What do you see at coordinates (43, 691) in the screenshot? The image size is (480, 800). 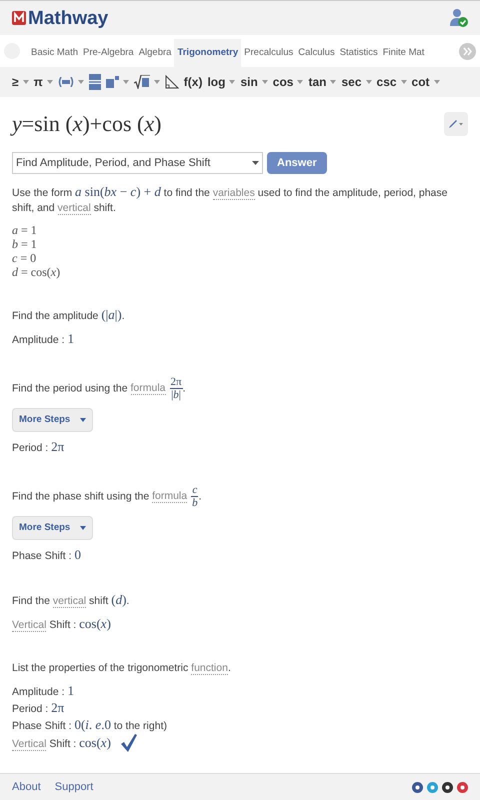 I see `property-line: Amplitude : 1` at bounding box center [43, 691].